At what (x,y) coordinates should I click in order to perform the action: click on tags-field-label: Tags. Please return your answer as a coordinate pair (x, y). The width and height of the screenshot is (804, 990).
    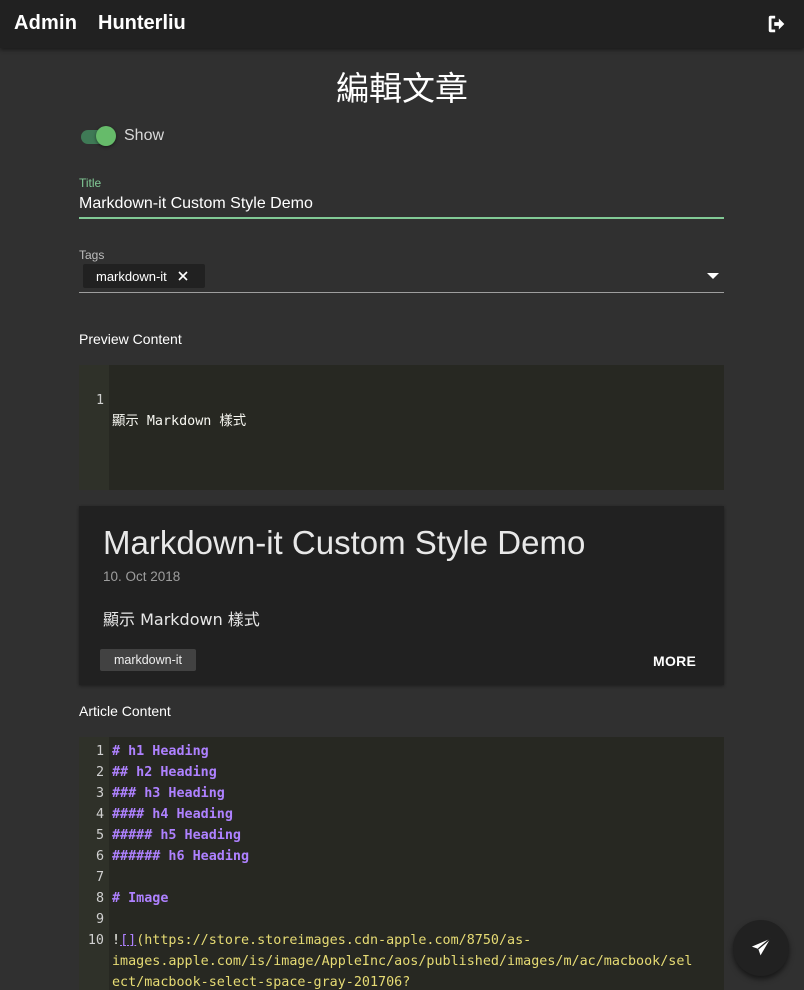
    Looking at the image, I should click on (92, 255).